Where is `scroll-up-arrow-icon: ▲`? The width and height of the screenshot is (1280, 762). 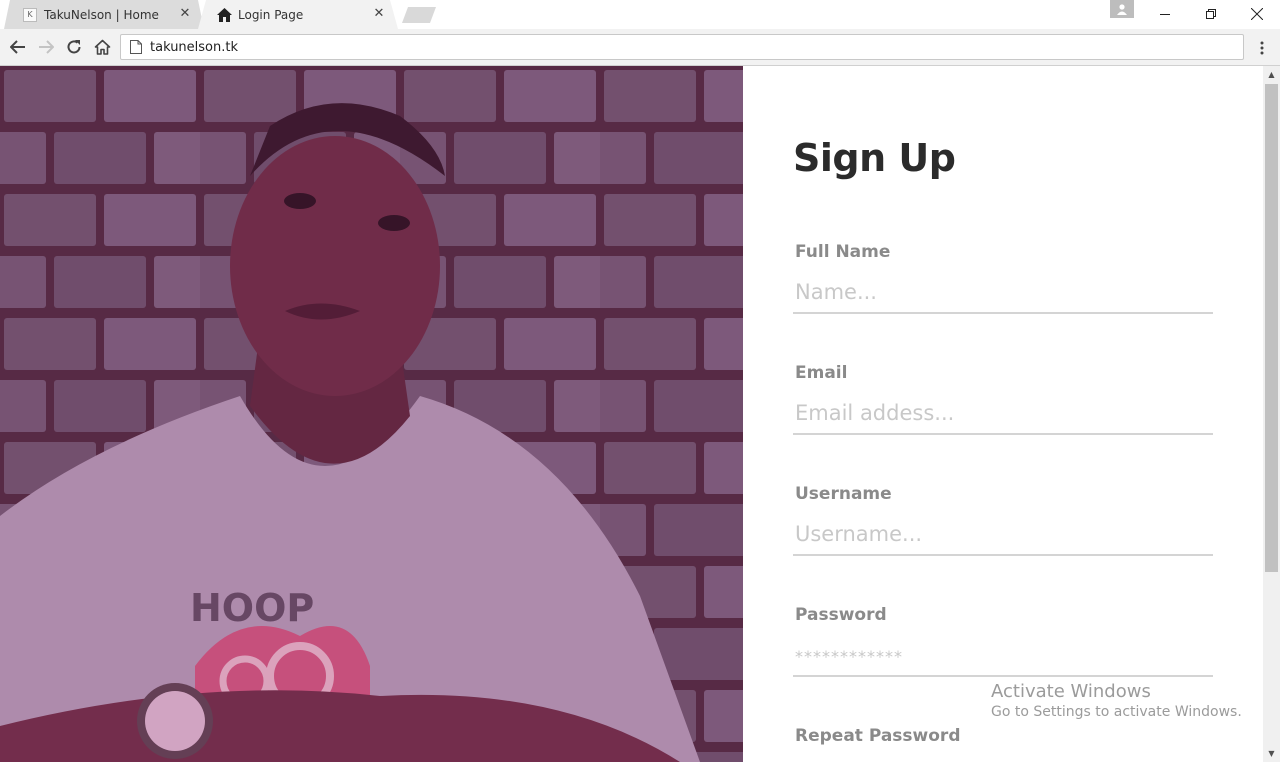
scroll-up-arrow-icon: ▲ is located at coordinates (1271, 74).